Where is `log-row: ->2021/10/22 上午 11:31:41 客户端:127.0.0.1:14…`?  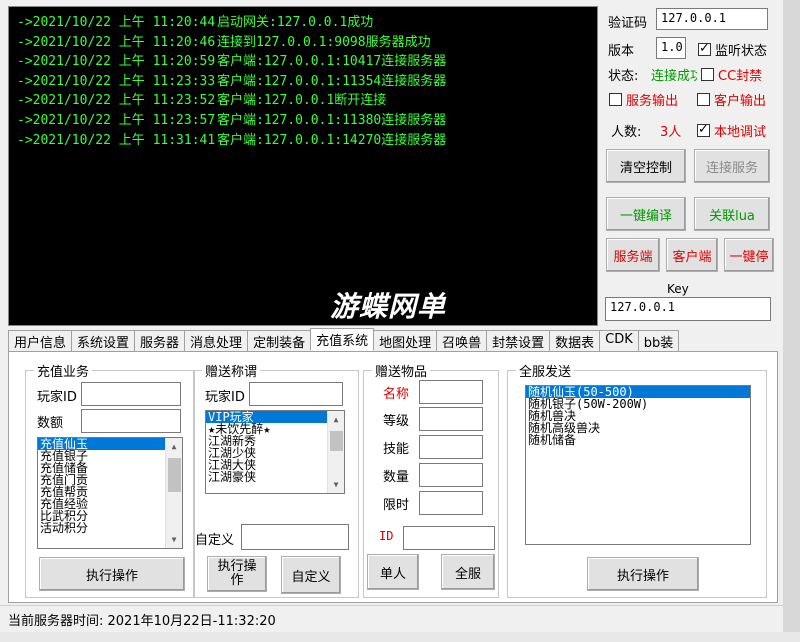
log-row: ->2021/10/22 上午 11:31:41 客户端:127.0.0.1:14… is located at coordinates (303, 141).